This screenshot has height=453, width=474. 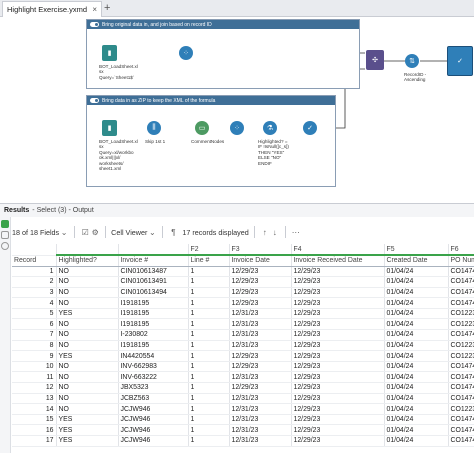 What do you see at coordinates (153, 303) in the screenshot?
I see `table-cell: I1918195` at bounding box center [153, 303].